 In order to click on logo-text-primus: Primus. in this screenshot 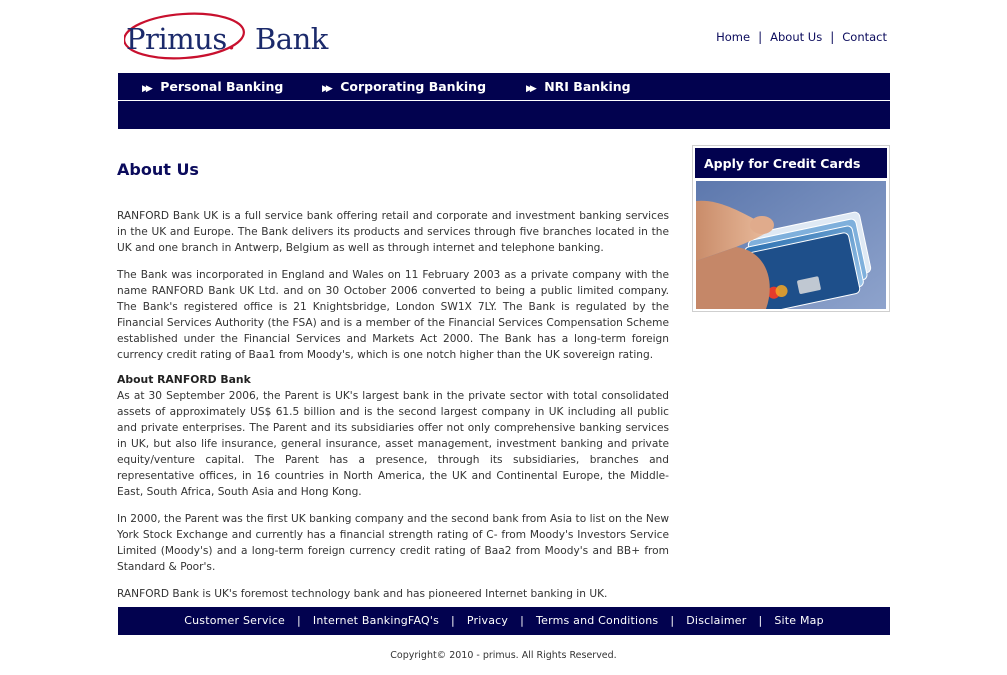, I will do `click(181, 39)`.